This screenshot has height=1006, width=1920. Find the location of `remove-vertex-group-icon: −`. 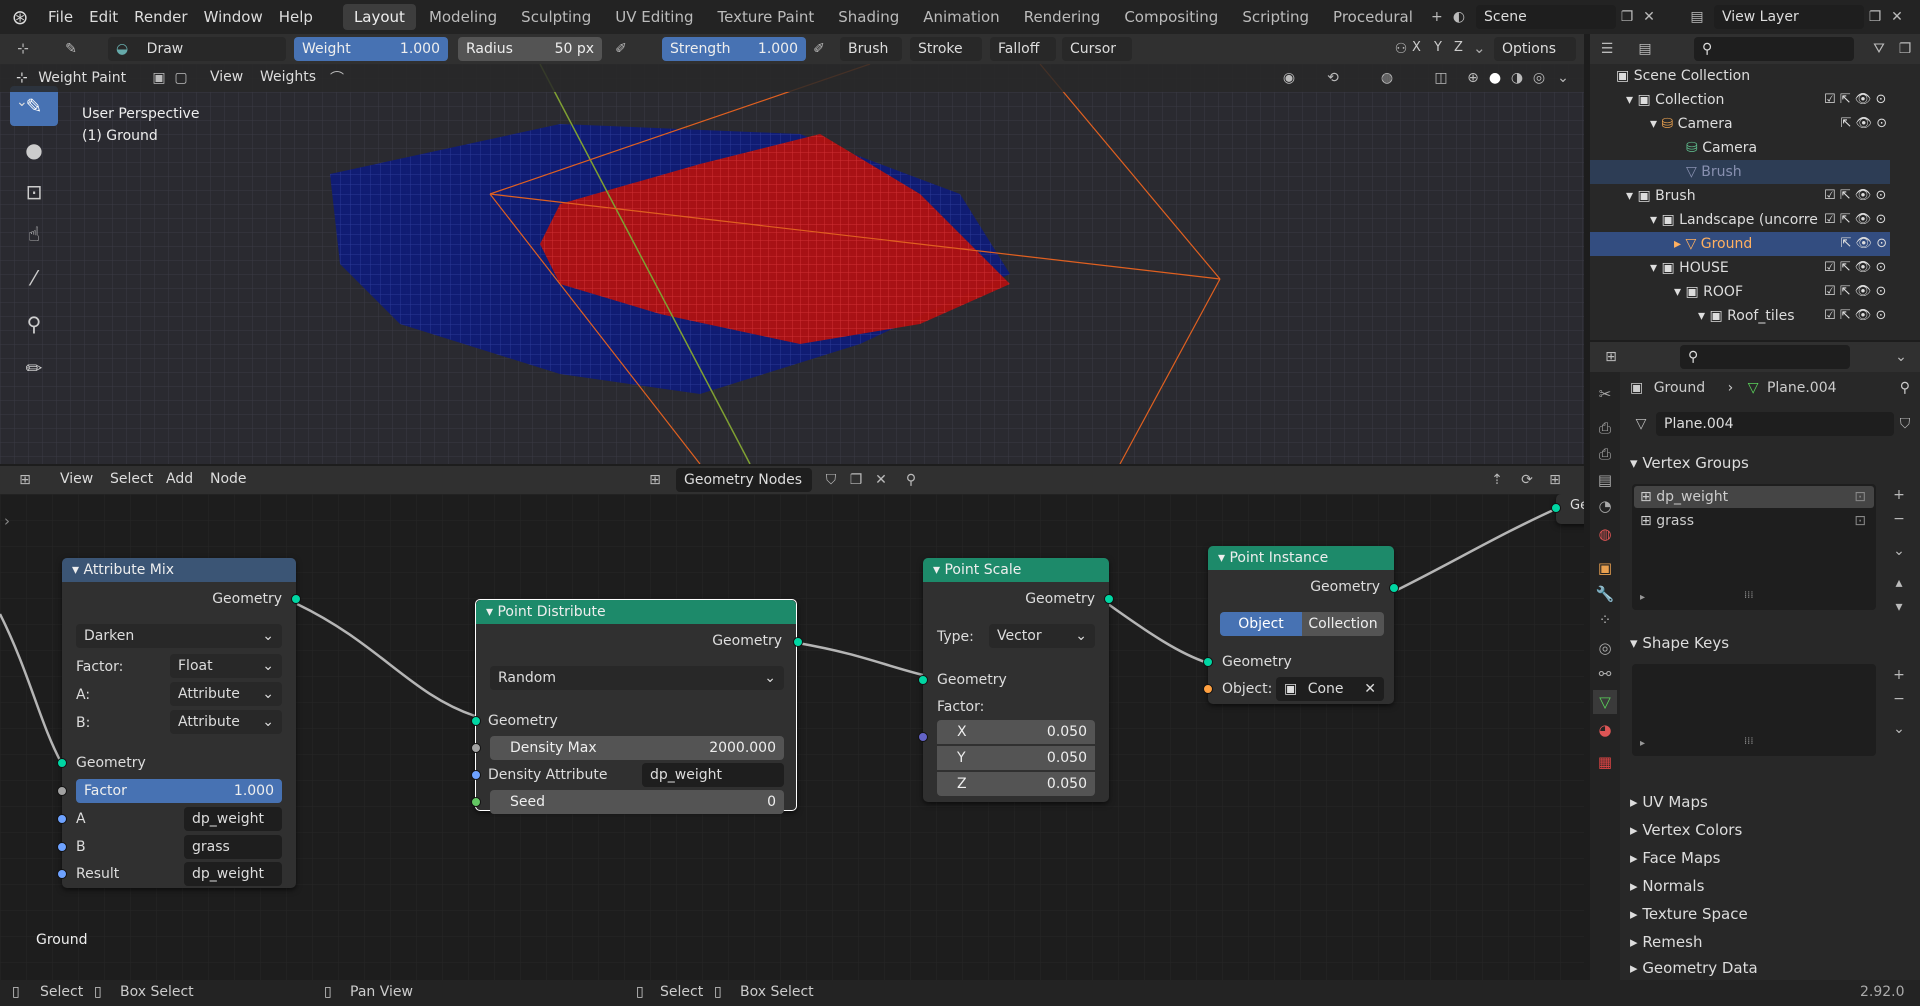

remove-vertex-group-icon: − is located at coordinates (1899, 519).